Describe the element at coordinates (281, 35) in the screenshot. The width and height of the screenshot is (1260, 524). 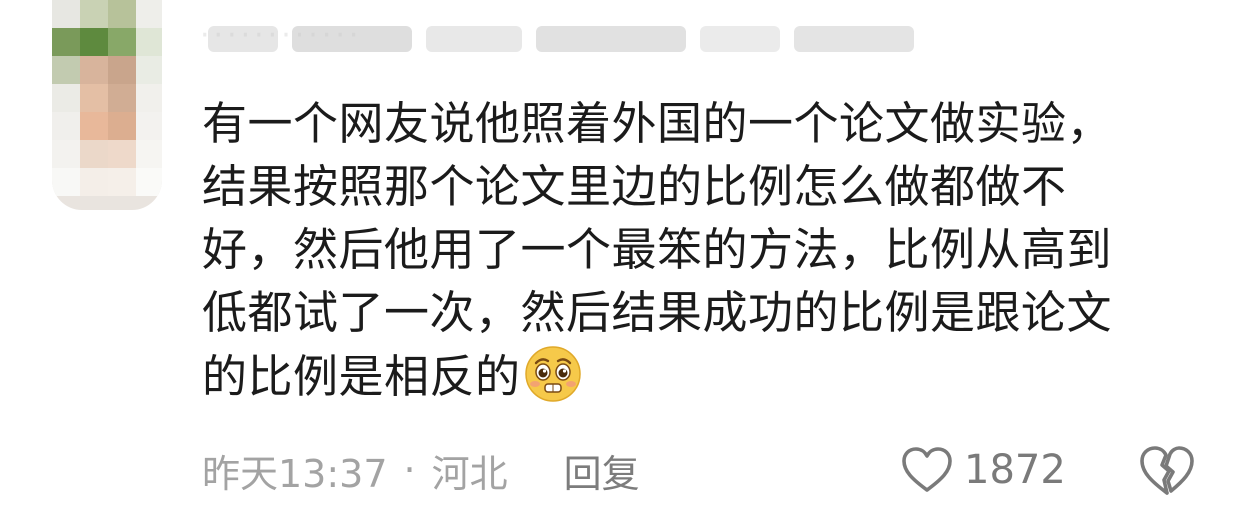
I see `author-name-text: ············` at that location.